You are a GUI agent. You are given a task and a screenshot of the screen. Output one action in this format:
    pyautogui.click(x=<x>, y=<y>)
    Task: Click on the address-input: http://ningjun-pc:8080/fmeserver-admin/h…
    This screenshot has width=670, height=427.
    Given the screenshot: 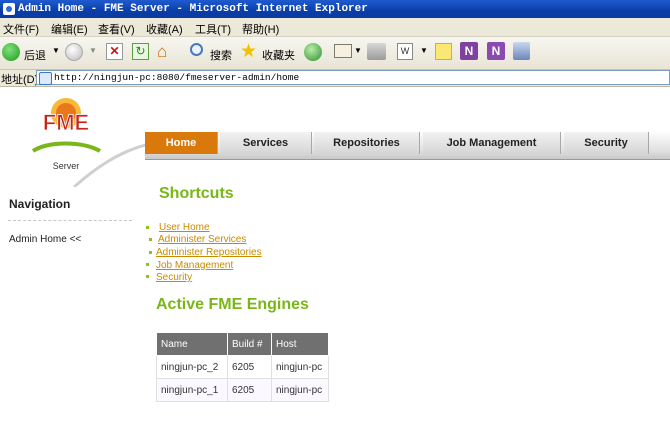 What is the action you would take?
    pyautogui.click(x=353, y=77)
    